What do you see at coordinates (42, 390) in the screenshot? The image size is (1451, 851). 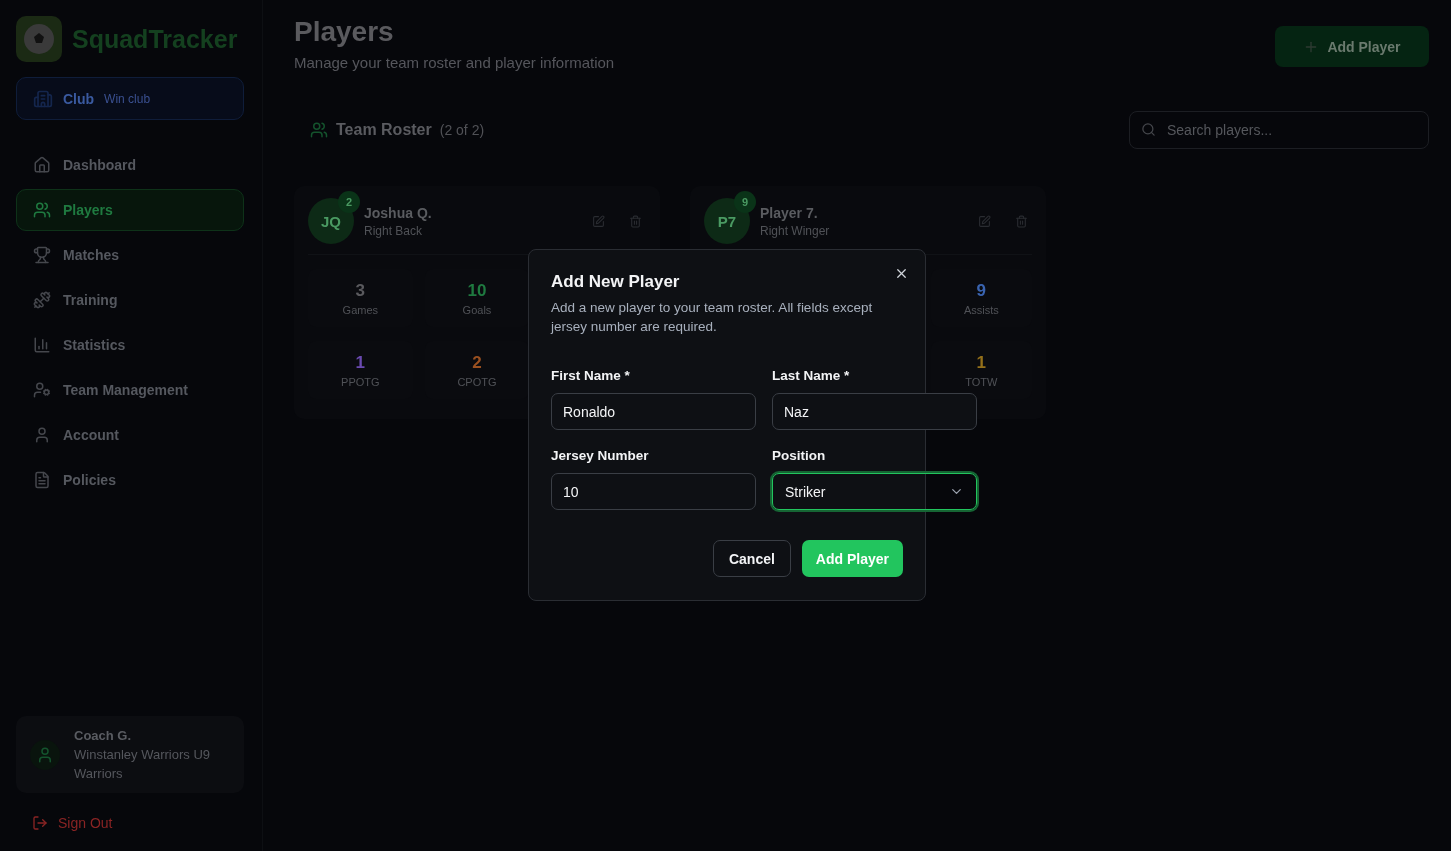 I see `user-gear-icon` at bounding box center [42, 390].